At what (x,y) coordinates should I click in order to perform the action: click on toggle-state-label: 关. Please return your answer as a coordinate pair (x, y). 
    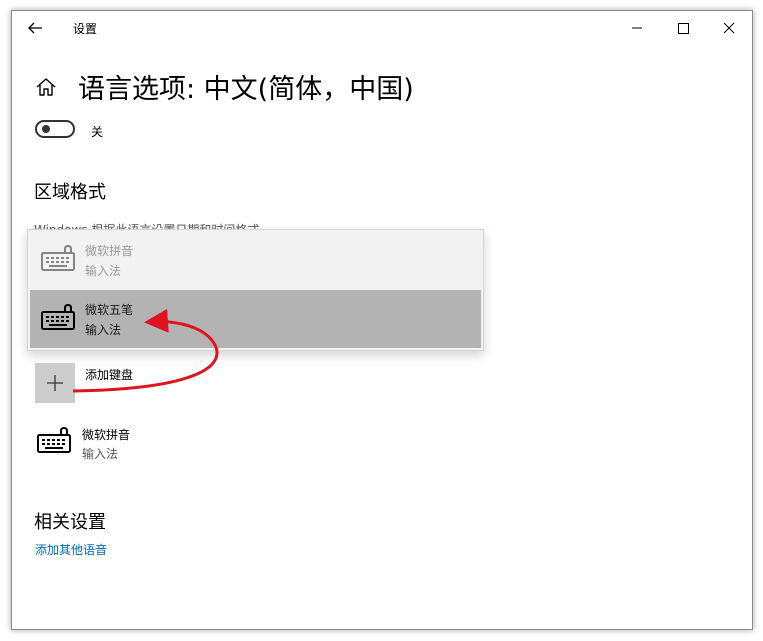
    Looking at the image, I should click on (97, 132).